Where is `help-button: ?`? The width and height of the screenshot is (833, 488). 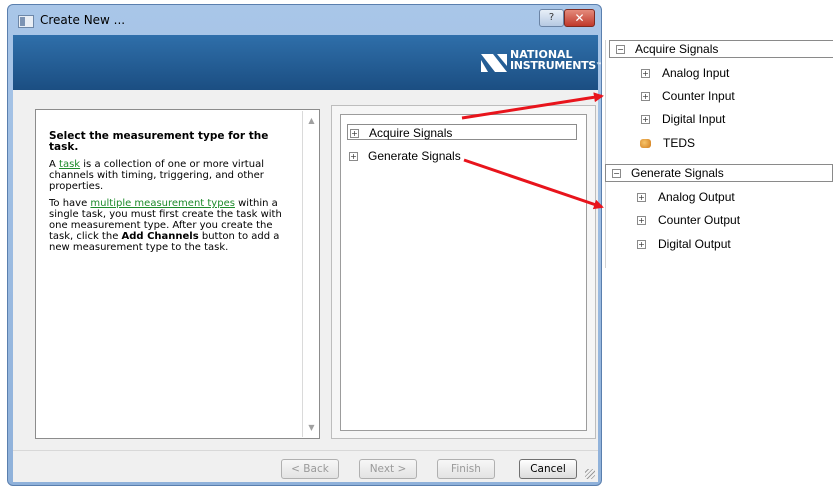
help-button: ? is located at coordinates (551, 18).